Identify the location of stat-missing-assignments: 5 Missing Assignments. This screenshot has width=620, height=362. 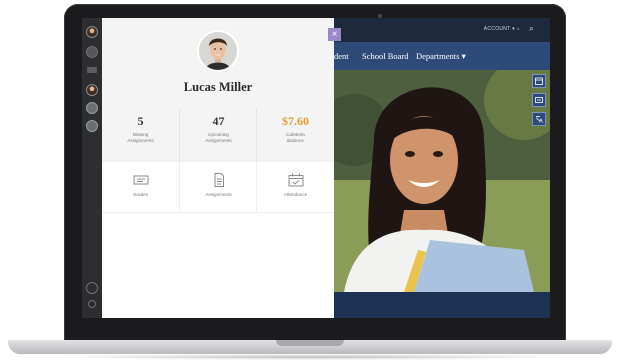
(140, 135).